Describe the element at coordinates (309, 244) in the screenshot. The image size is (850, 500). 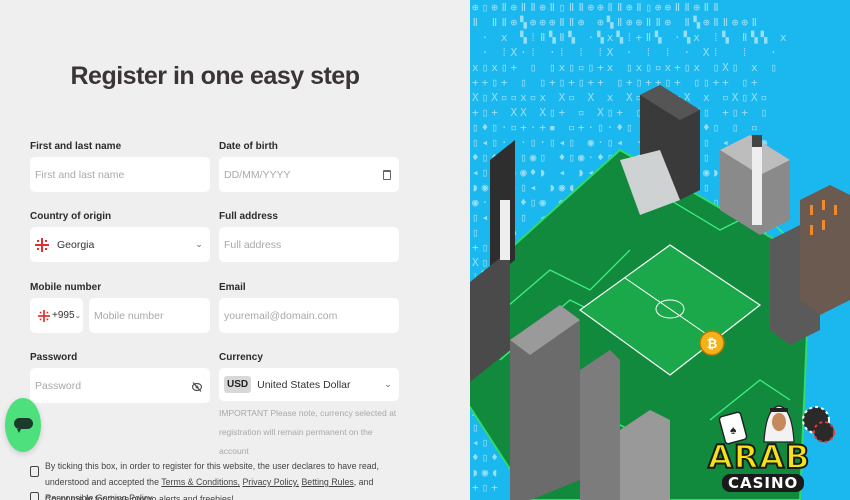
I see `address-input: Full address` at that location.